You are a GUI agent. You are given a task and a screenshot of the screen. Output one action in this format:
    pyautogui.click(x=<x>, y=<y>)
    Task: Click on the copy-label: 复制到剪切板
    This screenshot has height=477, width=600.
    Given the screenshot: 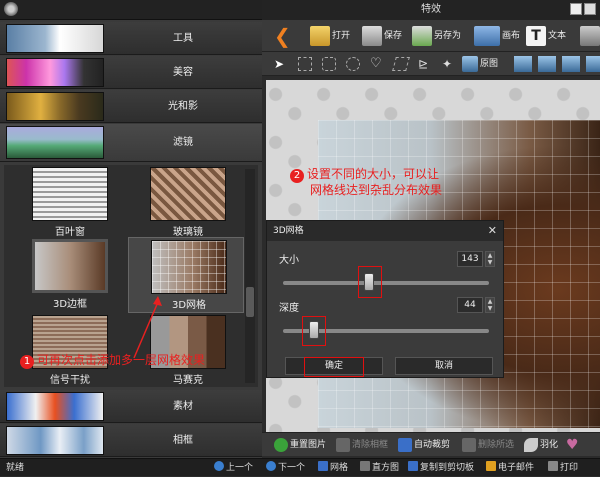 What is the action you would take?
    pyautogui.click(x=447, y=468)
    